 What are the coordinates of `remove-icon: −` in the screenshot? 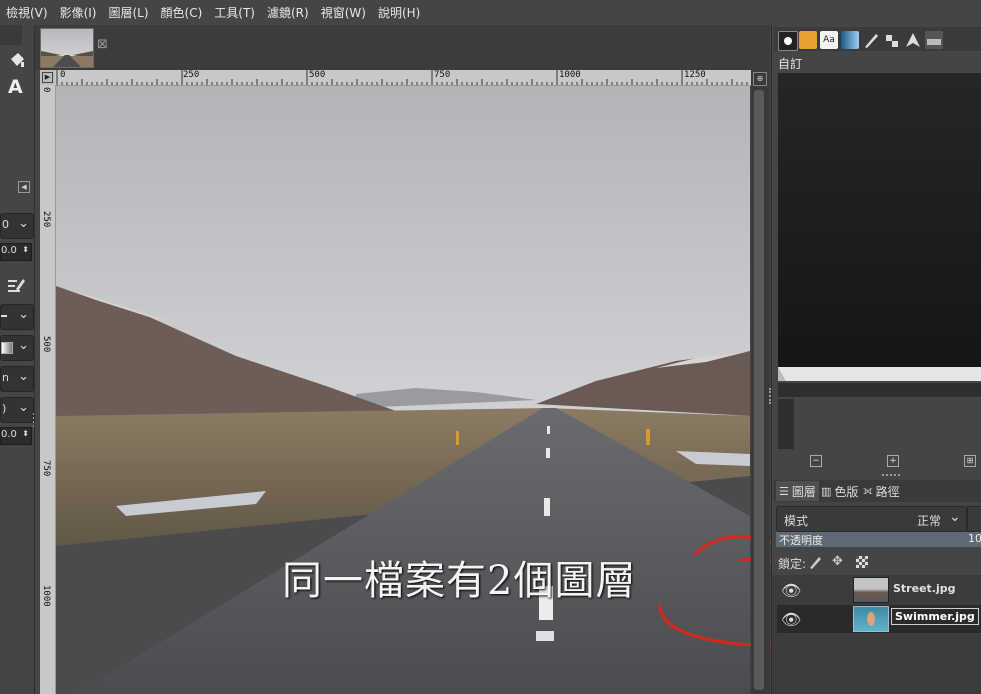 It's located at (816, 461).